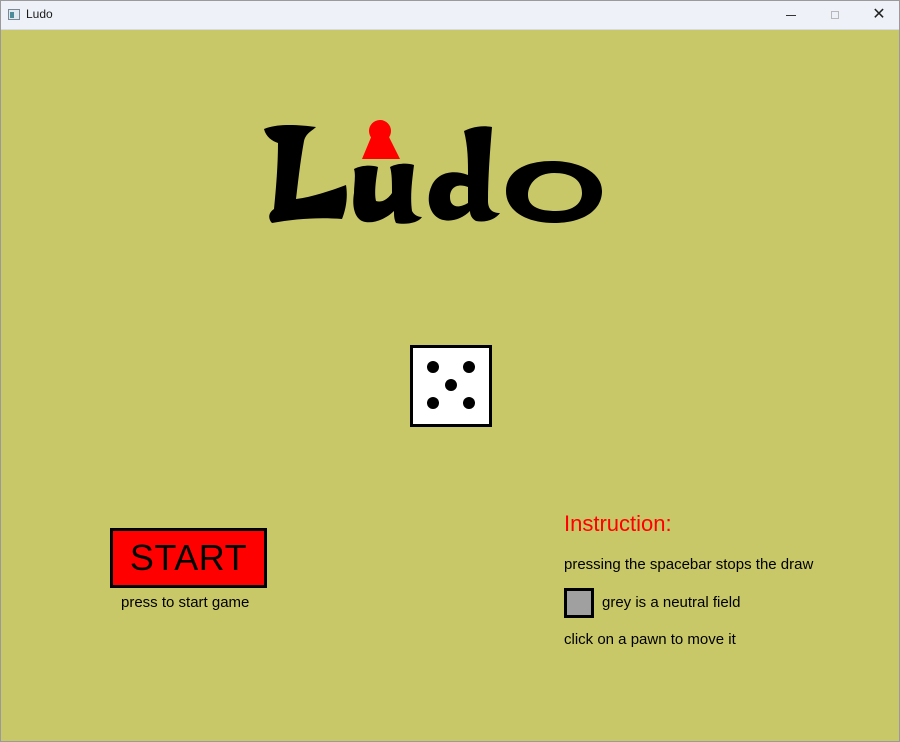 This screenshot has height=742, width=900. Describe the element at coordinates (618, 523) in the screenshot. I see `instruction-title: Instruction:` at that location.